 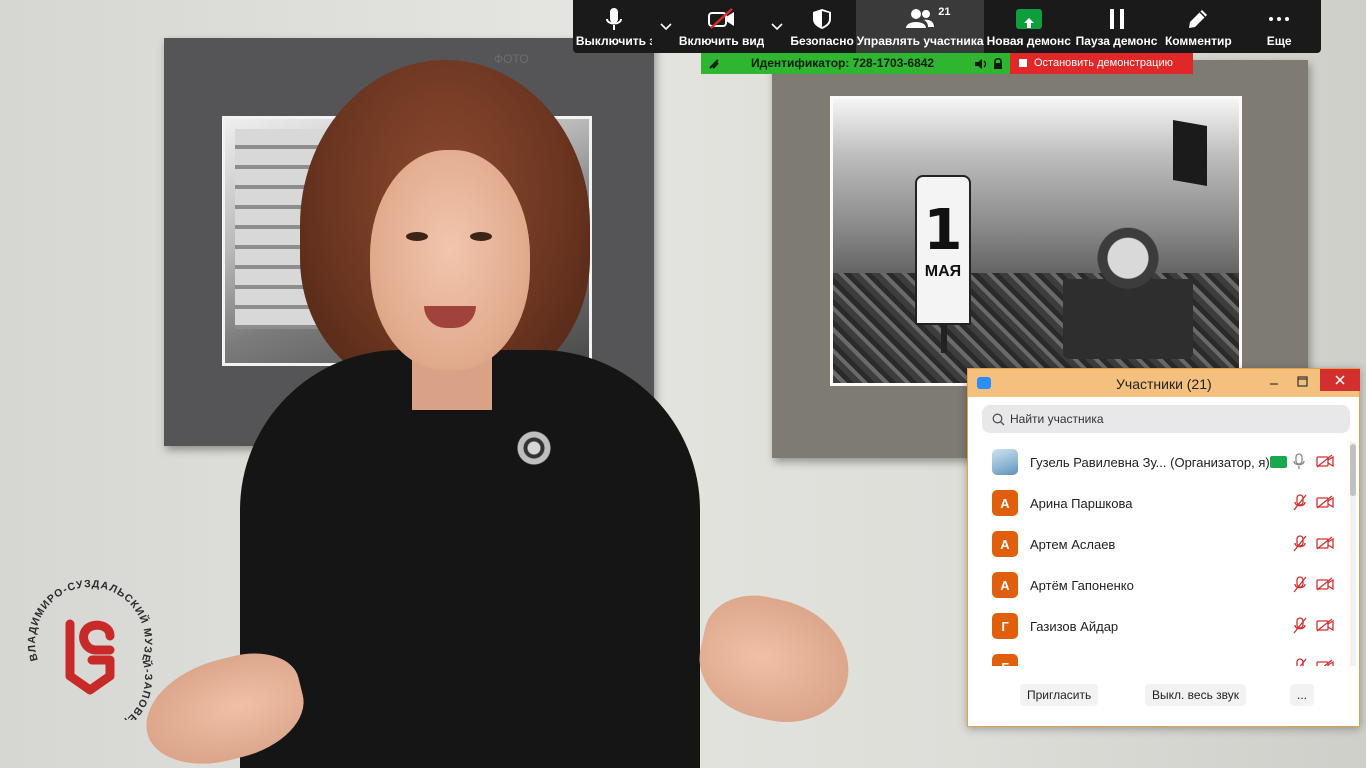 I want to click on list-scrollbar, so click(x=1353, y=554).